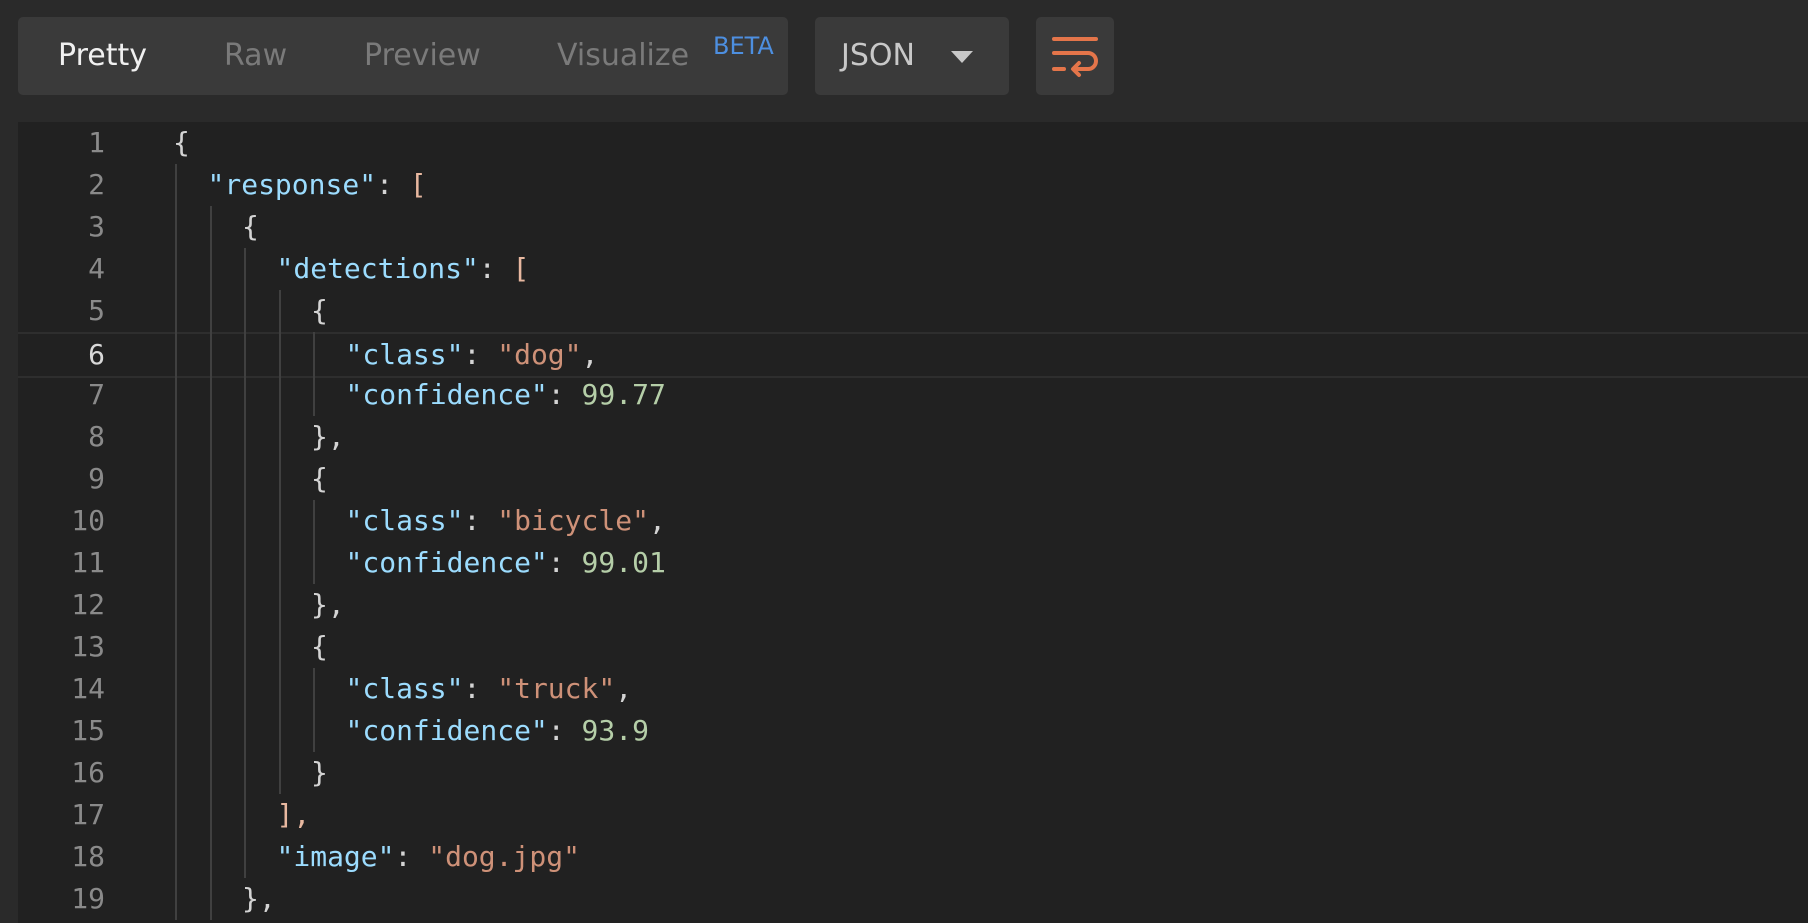 The width and height of the screenshot is (1808, 923). I want to click on code-line: 9{, so click(913, 479).